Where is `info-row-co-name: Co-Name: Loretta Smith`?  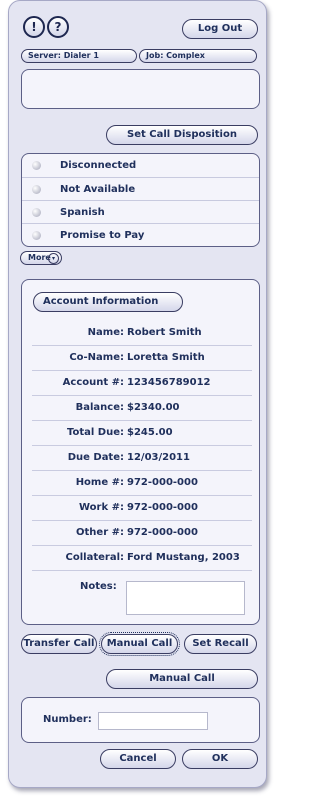 info-row-co-name: Co-Name: Loretta Smith is located at coordinates (142, 358).